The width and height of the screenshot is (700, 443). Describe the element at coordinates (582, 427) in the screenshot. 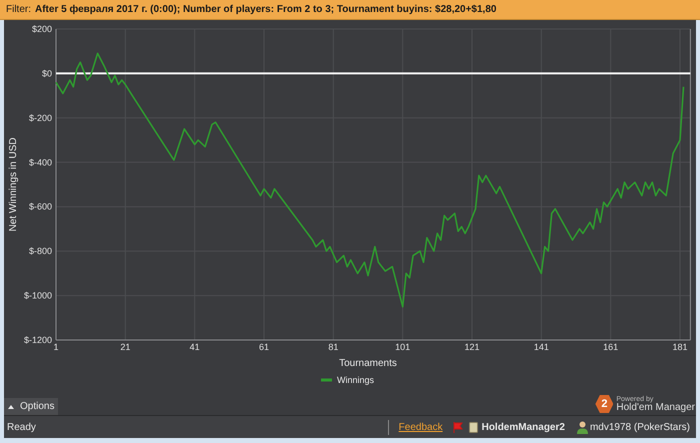

I see `person-icon` at that location.